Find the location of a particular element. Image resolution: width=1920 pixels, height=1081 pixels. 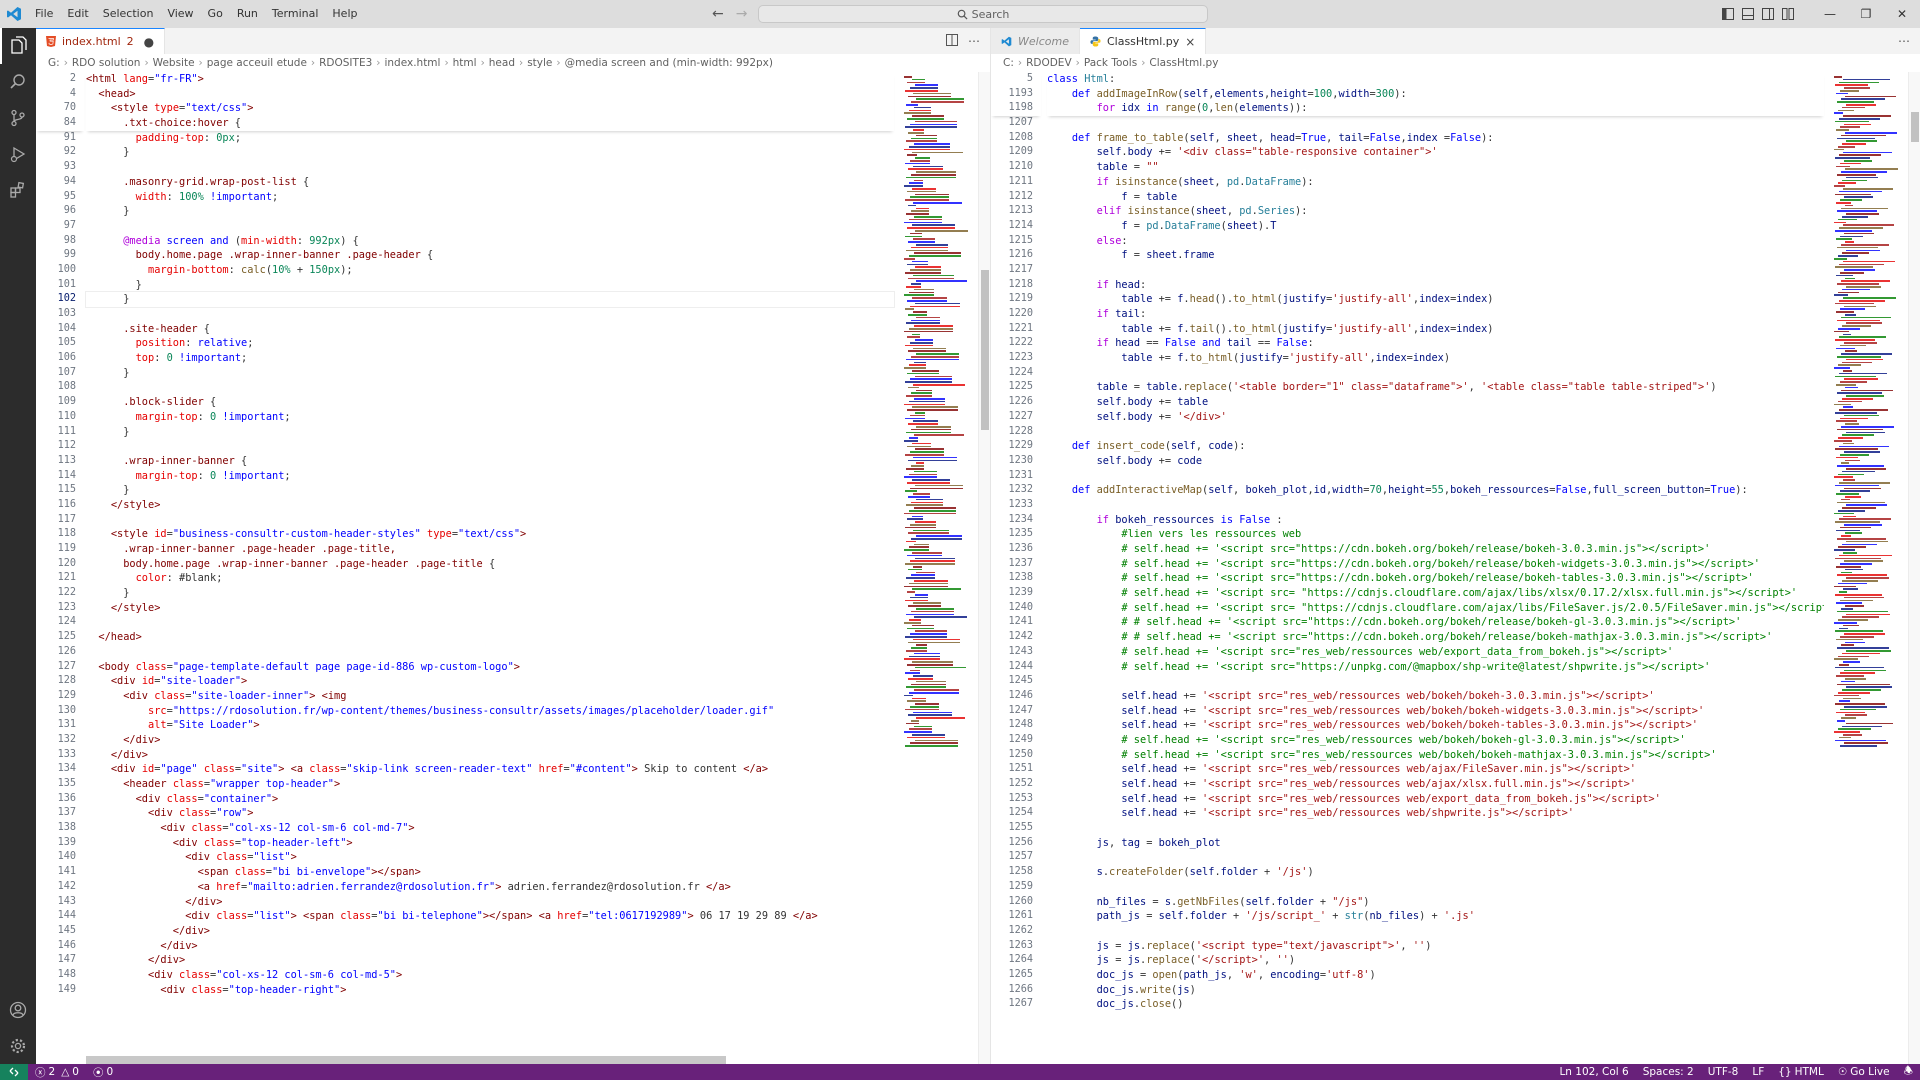

breadcrumb-item: html is located at coordinates (465, 63).